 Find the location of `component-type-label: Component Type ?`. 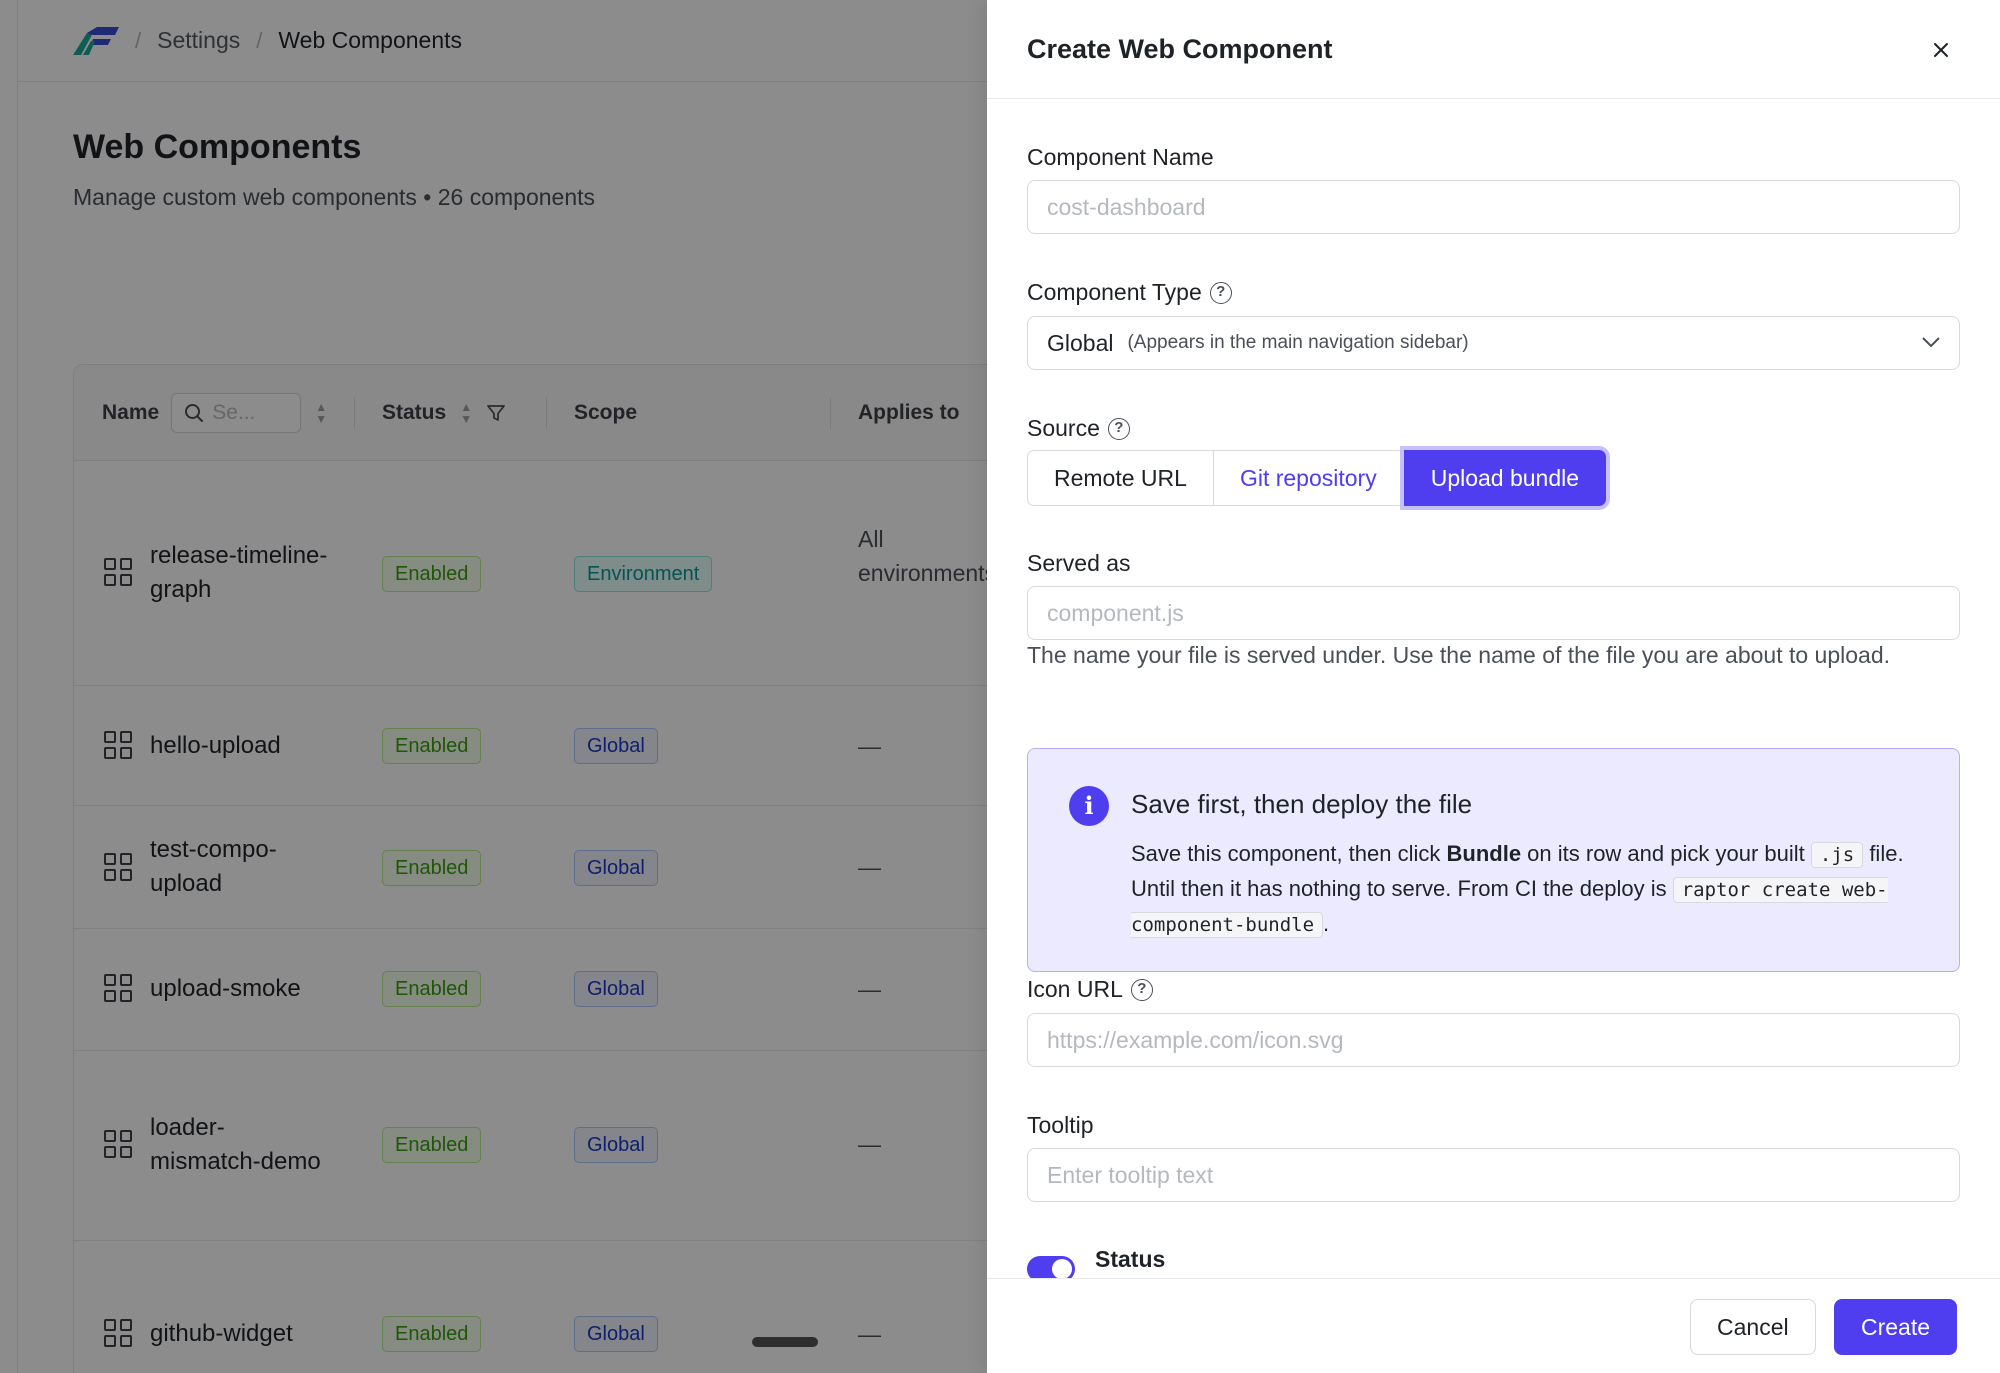

component-type-label: Component Type ? is located at coordinates (1129, 292).